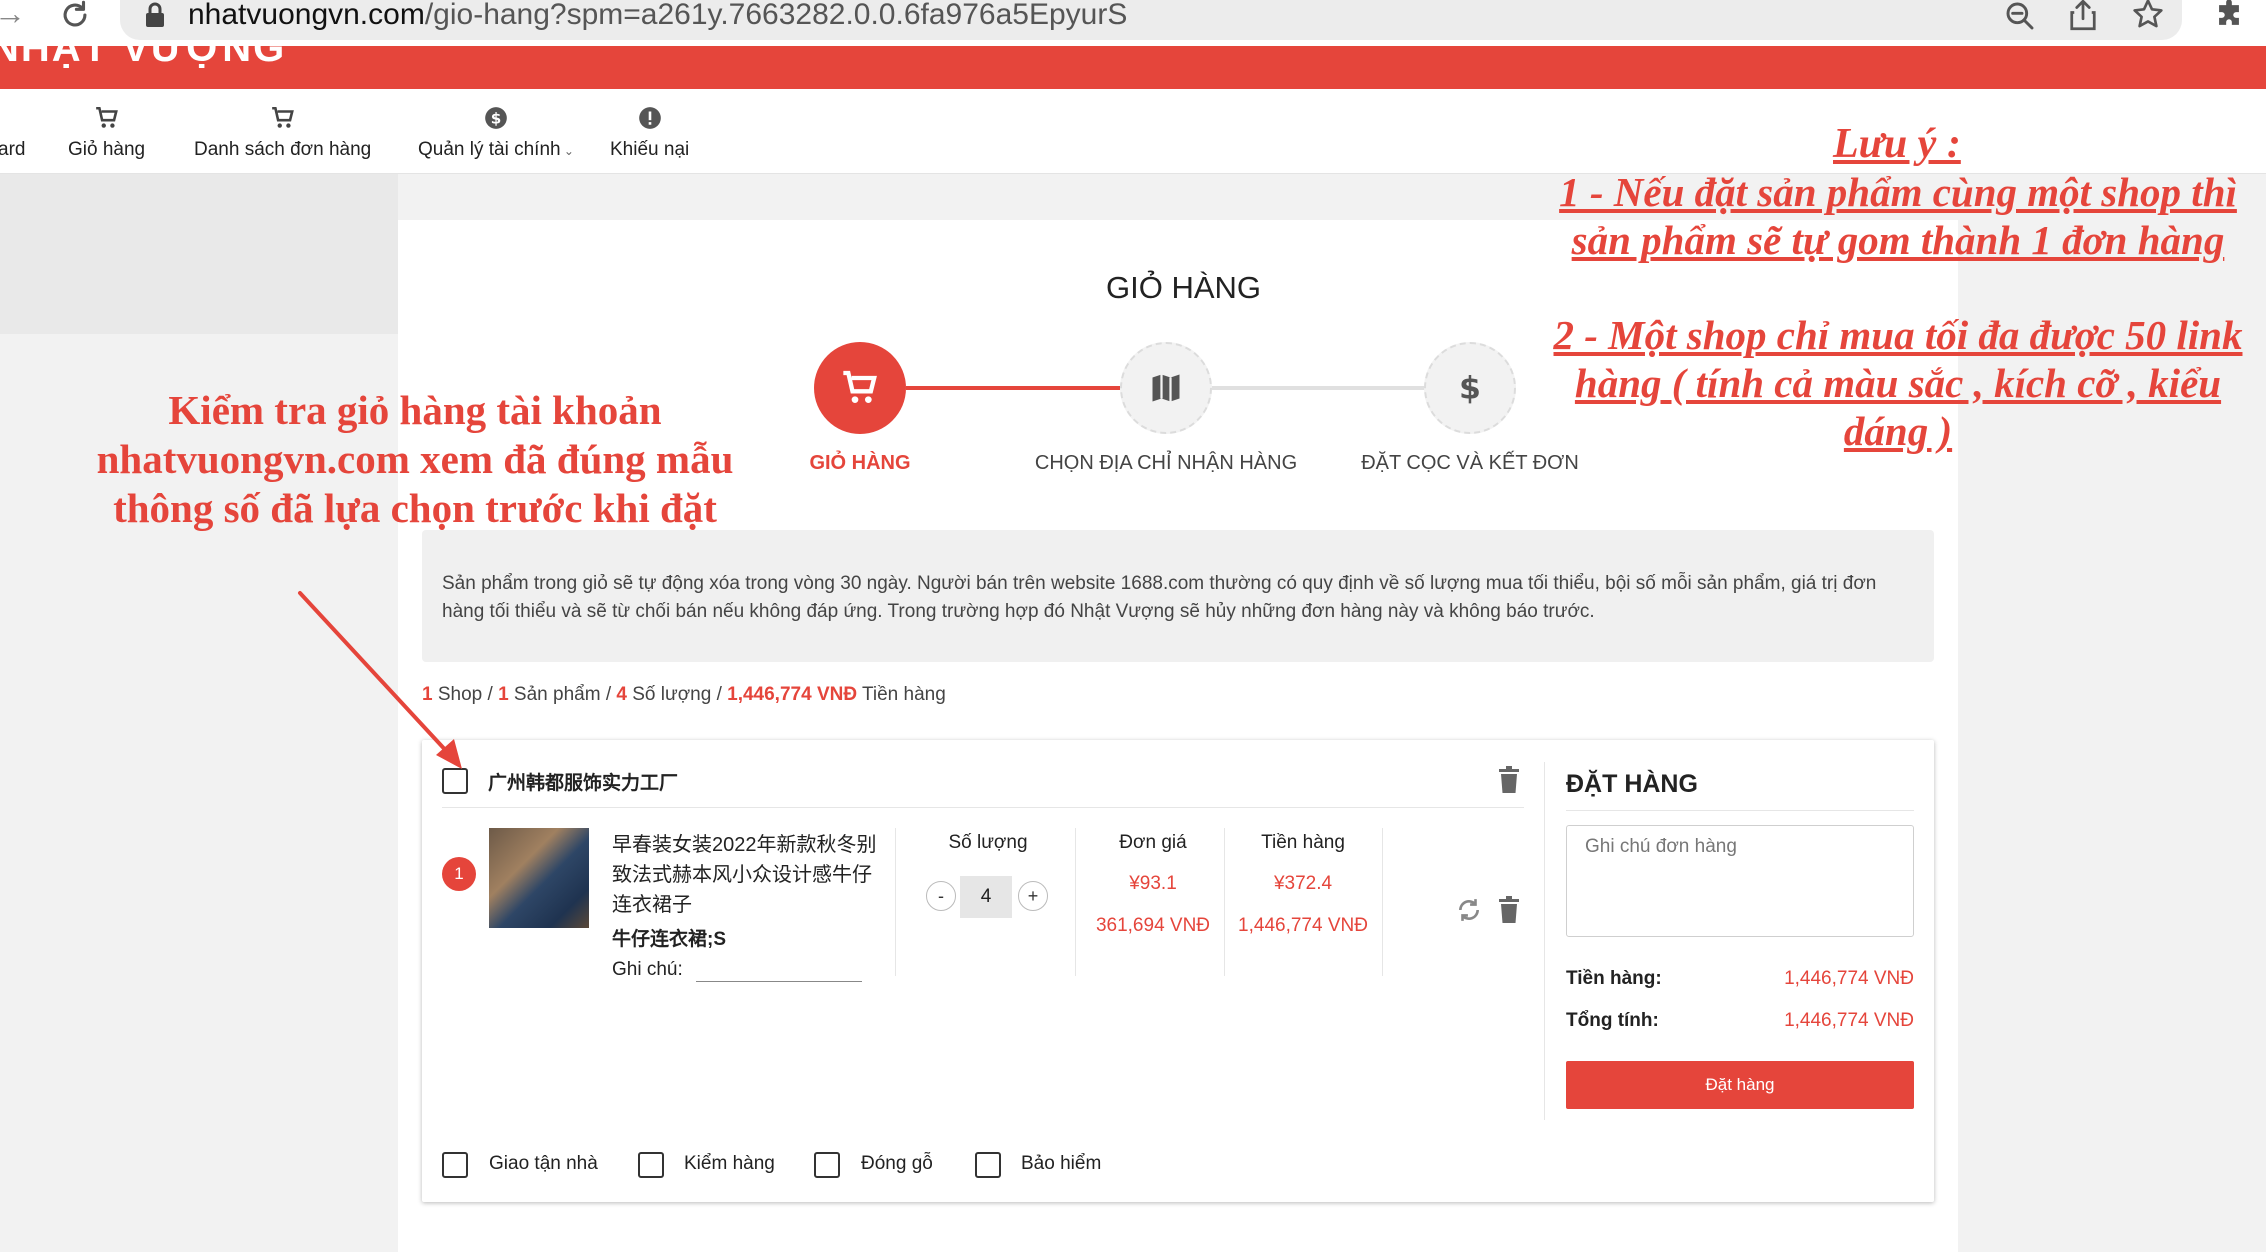 The image size is (2266, 1252). I want to click on option-checkbox-inspection, so click(651, 1165).